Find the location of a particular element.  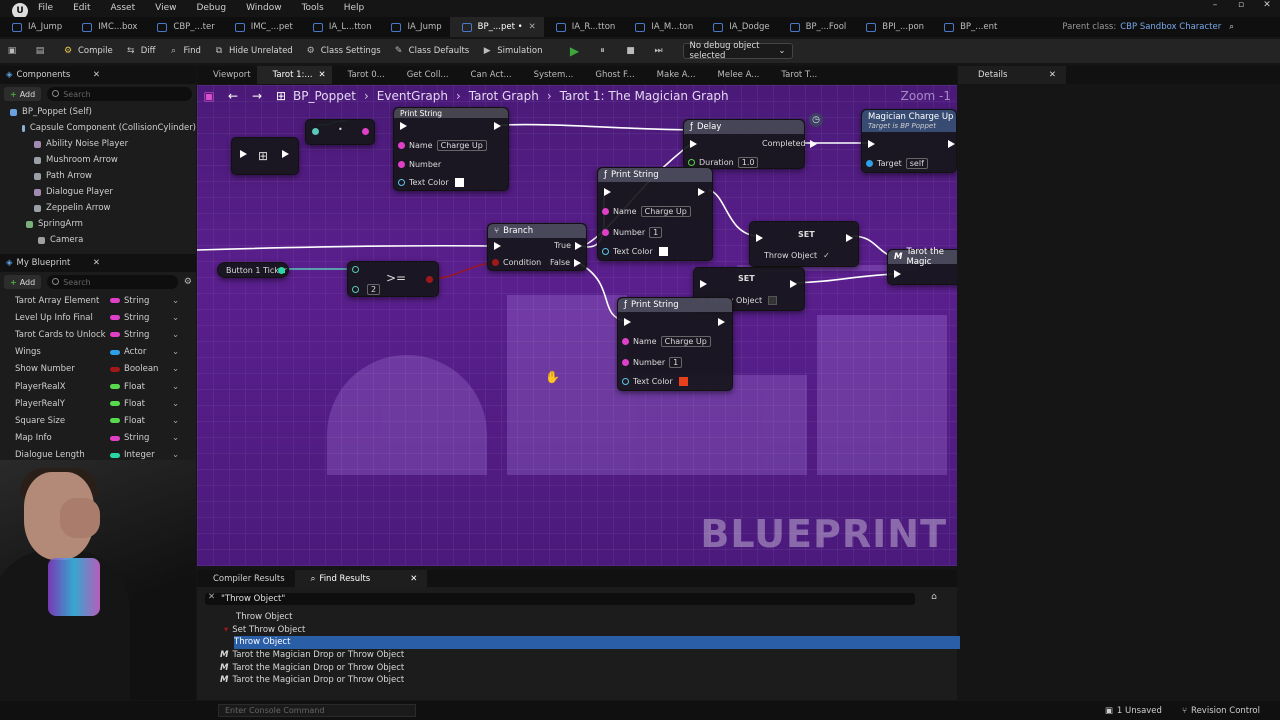

find-button: ⌕ Find is located at coordinates (184, 51).